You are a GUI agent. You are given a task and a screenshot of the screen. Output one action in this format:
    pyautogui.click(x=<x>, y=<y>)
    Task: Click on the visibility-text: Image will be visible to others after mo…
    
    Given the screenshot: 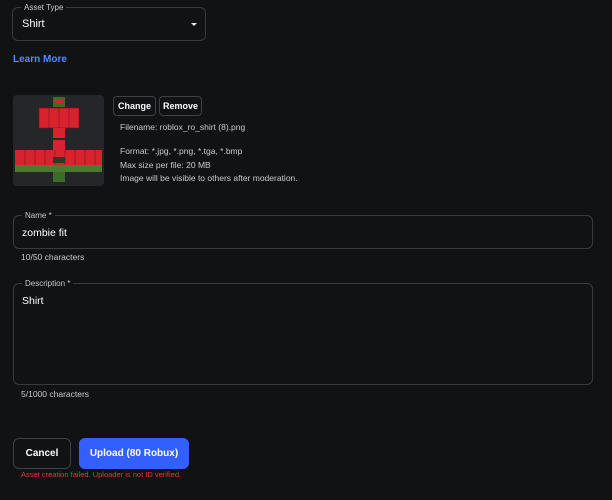 What is the action you would take?
    pyautogui.click(x=209, y=178)
    